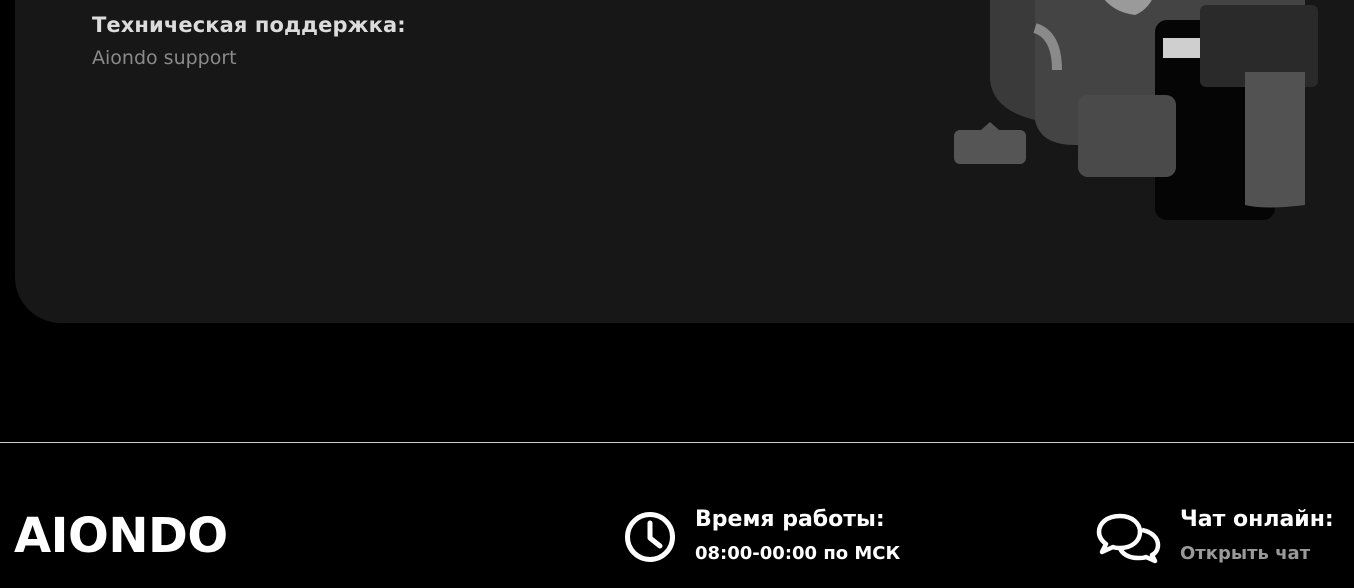 Image resolution: width=1354 pixels, height=588 pixels. What do you see at coordinates (1257, 519) in the screenshot?
I see `chat-online-title: Чат онлайн:` at bounding box center [1257, 519].